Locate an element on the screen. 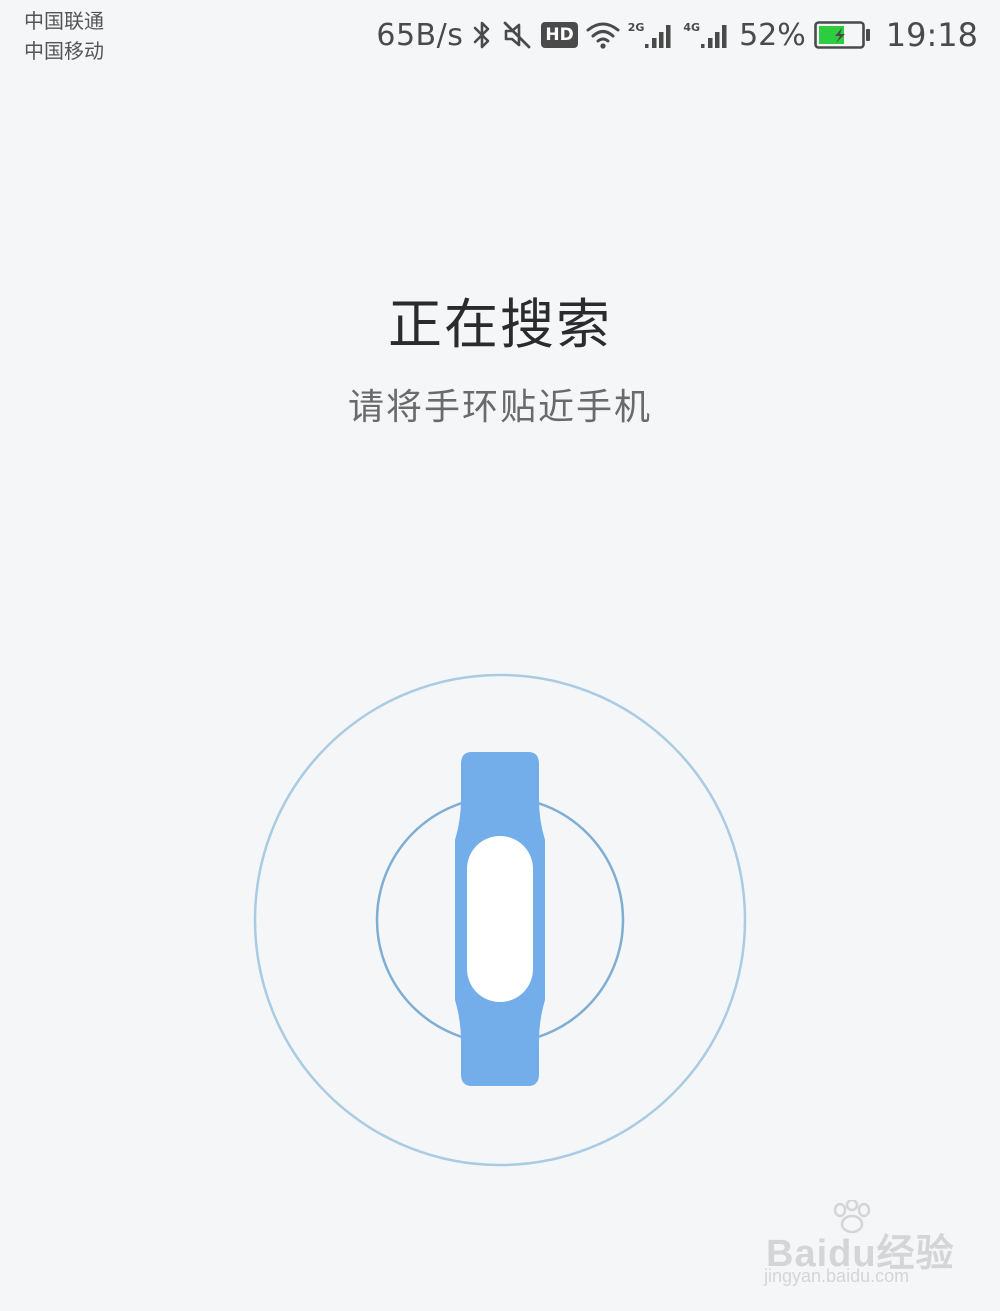  bluetooth-icon is located at coordinates (482, 35).